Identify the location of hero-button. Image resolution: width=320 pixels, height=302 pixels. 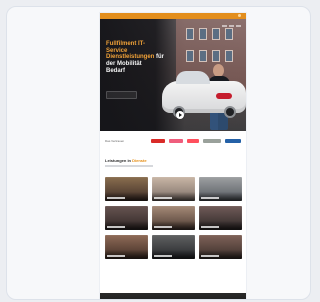
(121, 94).